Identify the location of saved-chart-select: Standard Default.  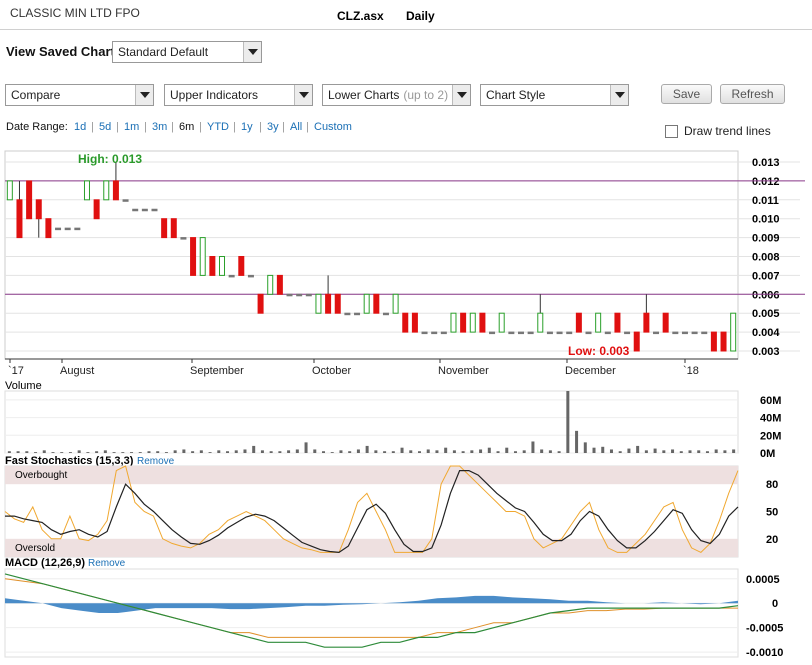
(187, 52).